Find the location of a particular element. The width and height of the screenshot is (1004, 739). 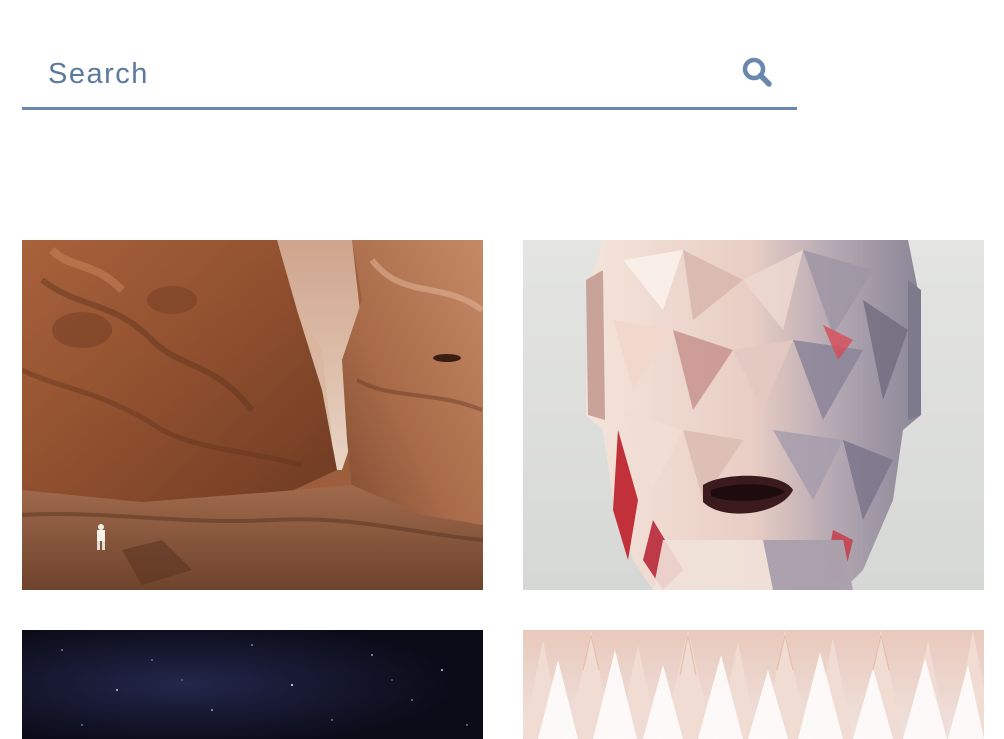

night-sky-image is located at coordinates (252, 684).